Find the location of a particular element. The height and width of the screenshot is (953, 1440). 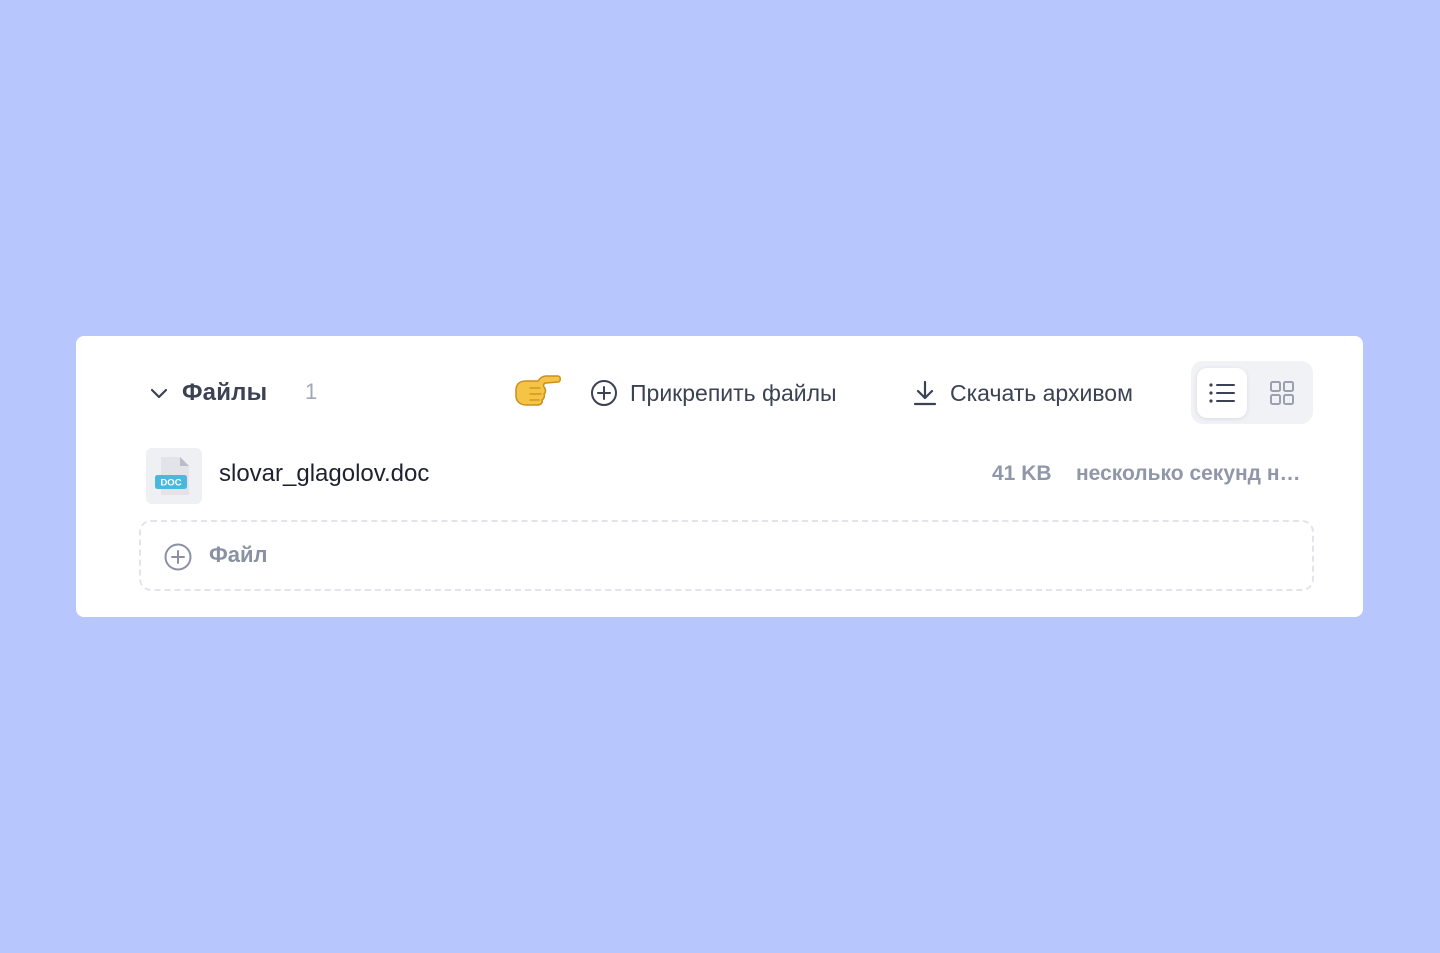

collapse-toggle: Файлы is located at coordinates (207, 393).